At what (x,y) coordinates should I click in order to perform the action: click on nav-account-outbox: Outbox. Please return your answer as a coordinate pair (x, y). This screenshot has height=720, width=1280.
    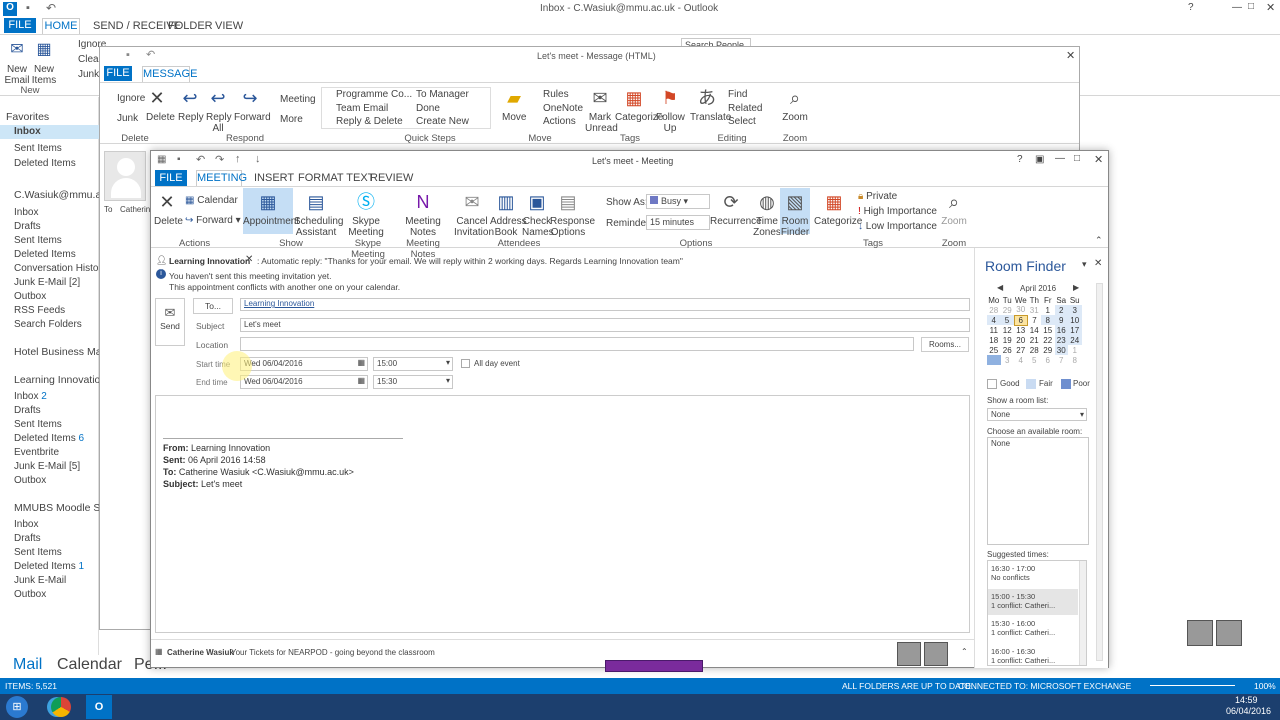
    Looking at the image, I should click on (30, 296).